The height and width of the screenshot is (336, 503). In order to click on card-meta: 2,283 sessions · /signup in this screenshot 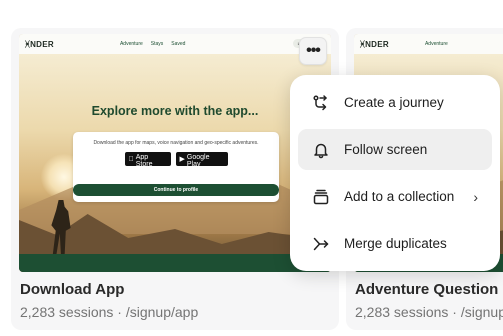, I will do `click(429, 312)`.